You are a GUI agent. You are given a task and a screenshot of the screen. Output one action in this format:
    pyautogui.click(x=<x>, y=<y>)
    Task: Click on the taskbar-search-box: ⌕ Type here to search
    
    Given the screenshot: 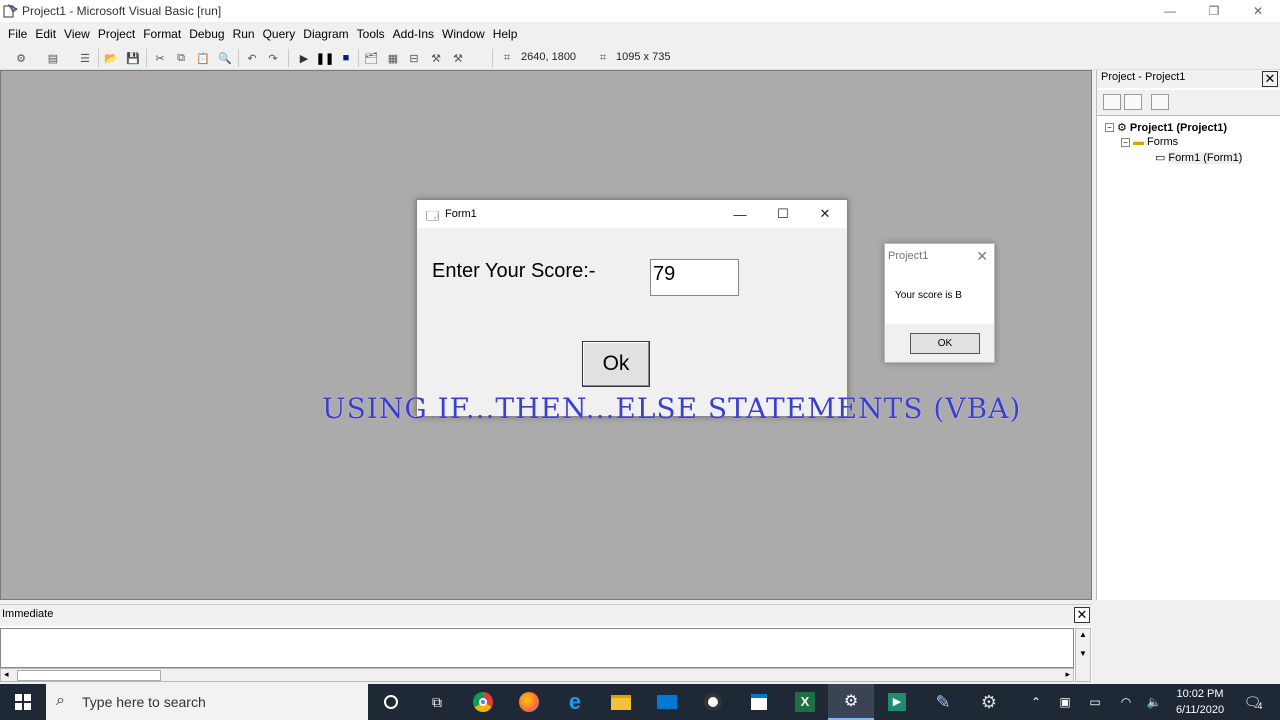 What is the action you would take?
    pyautogui.click(x=207, y=702)
    